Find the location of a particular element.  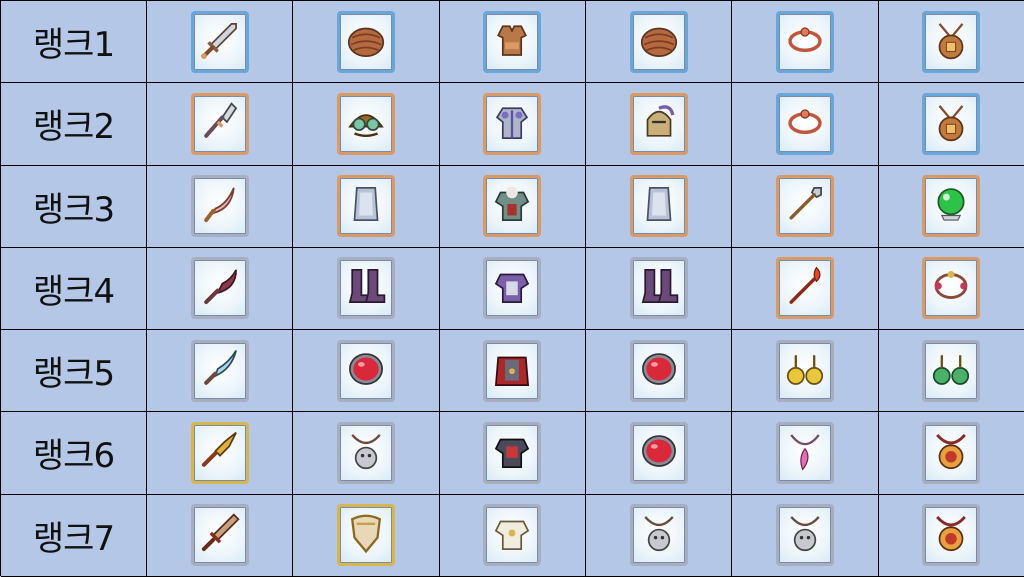

greatsword-icon is located at coordinates (220, 535).